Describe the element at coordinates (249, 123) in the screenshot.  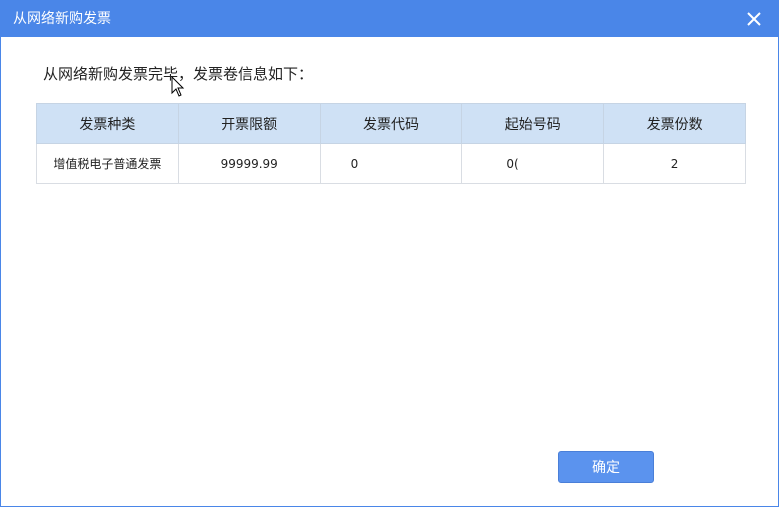
I see `header-invoice-limit: 开票限额` at that location.